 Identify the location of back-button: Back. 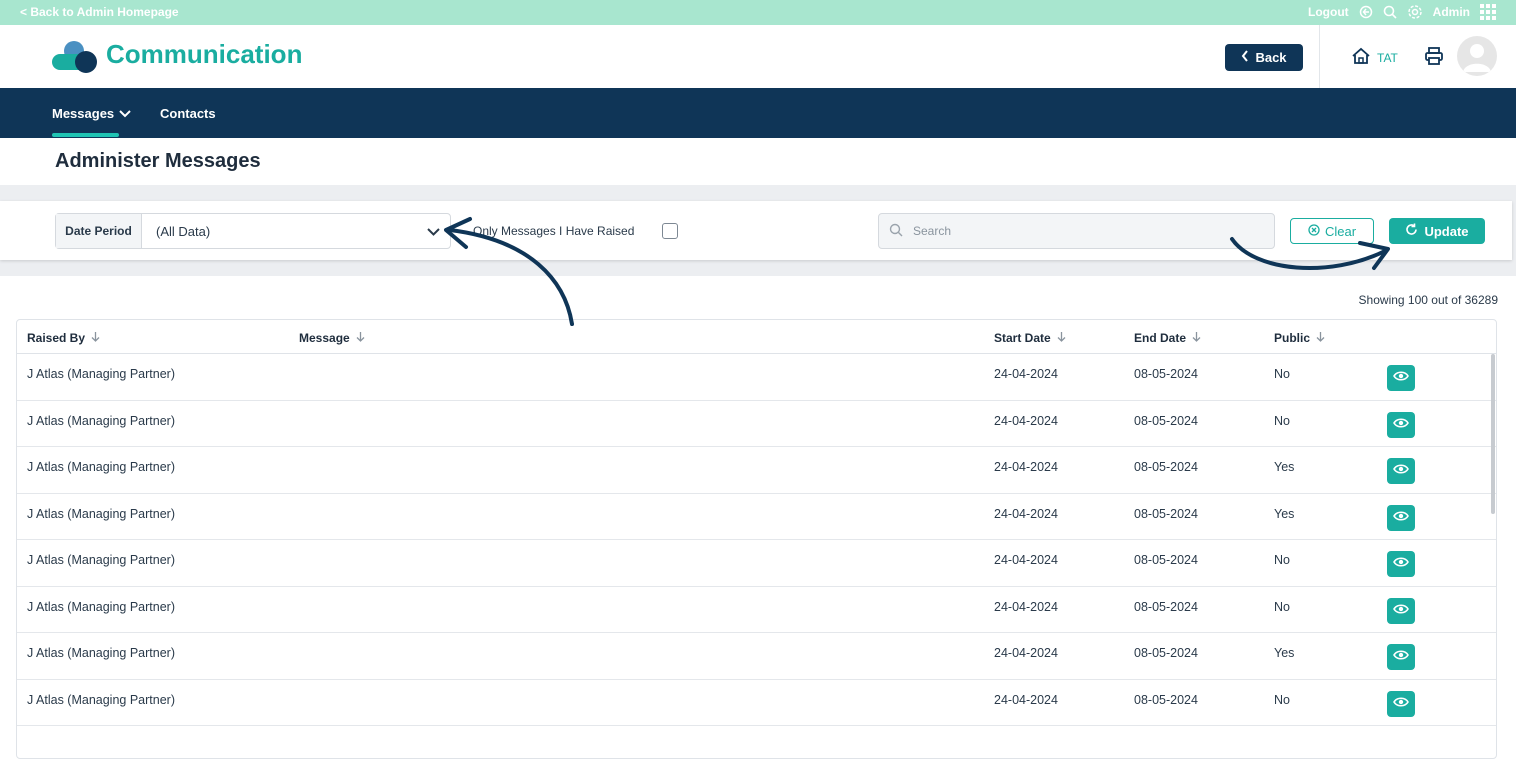
(1264, 57).